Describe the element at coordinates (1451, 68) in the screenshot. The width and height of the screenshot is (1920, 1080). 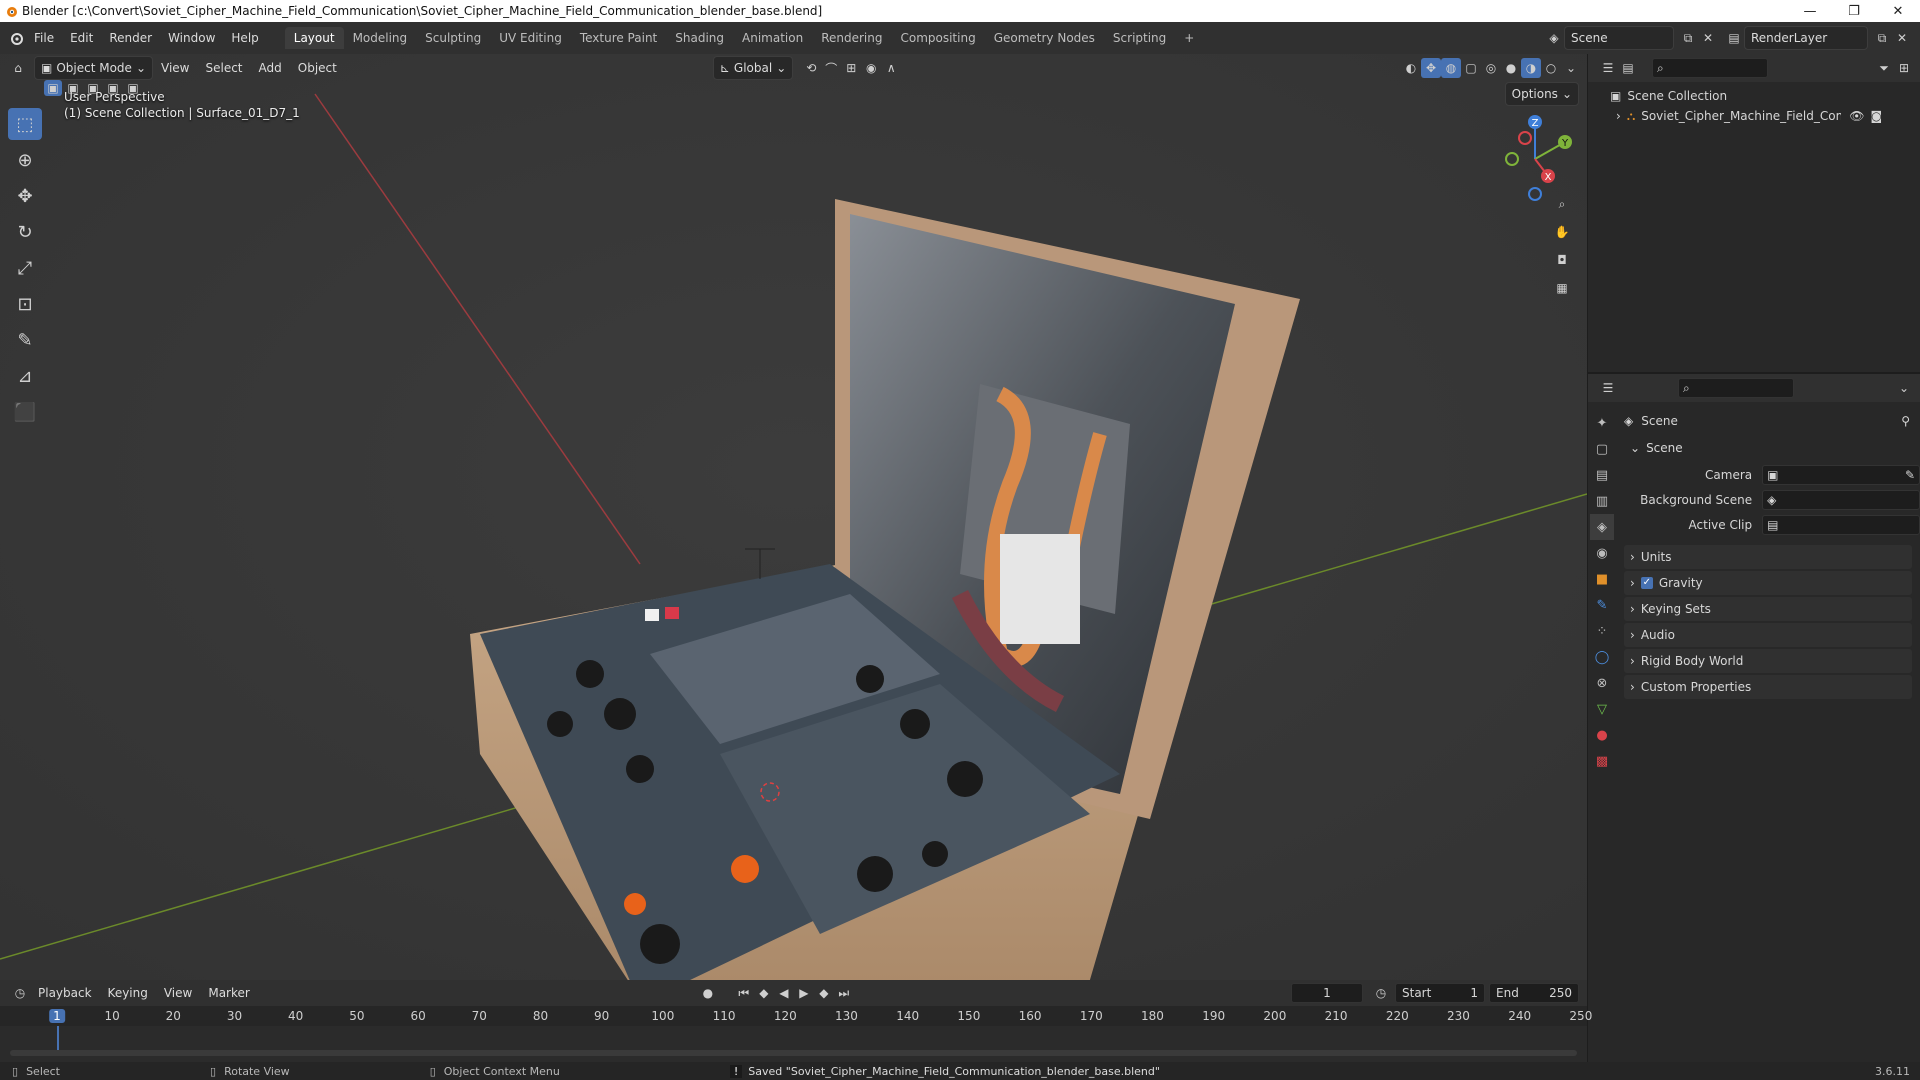
I see `overlay-toggle-icon: ◍` at that location.